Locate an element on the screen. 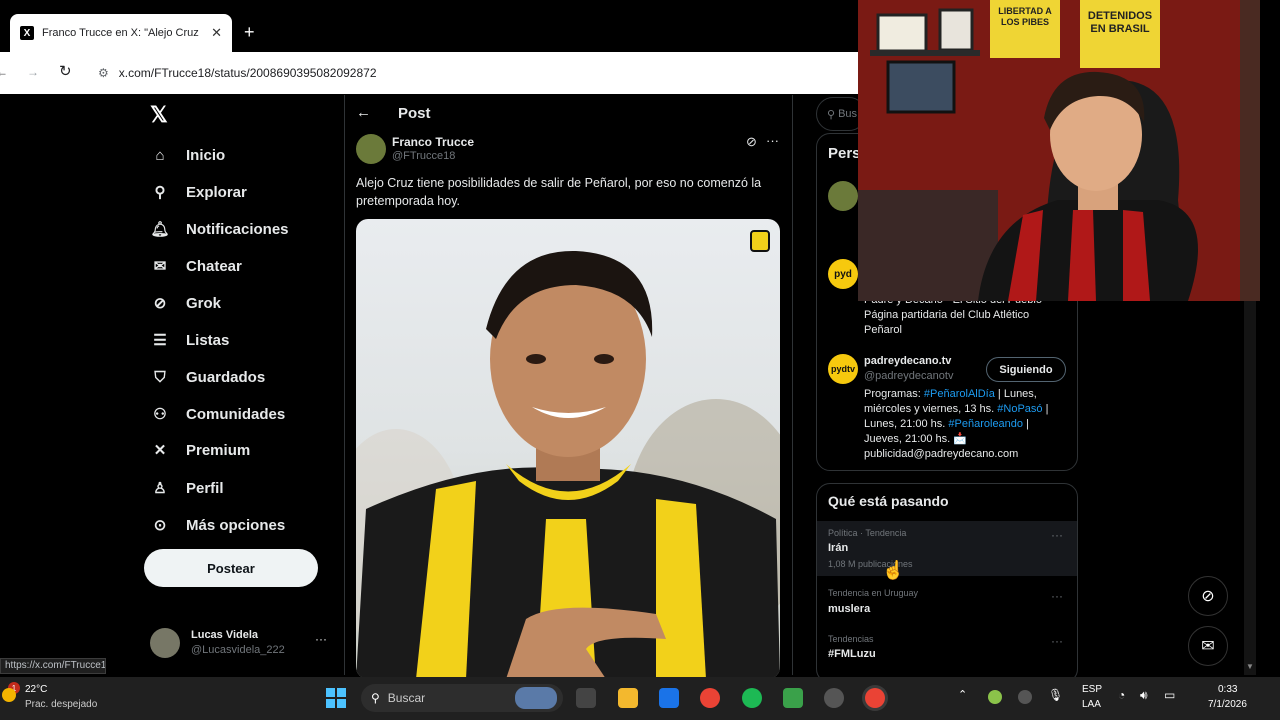 This screenshot has height=720, width=1280. browser-tab: X Franco Trucce en X: "Alejo Cruz ✕ is located at coordinates (121, 33).